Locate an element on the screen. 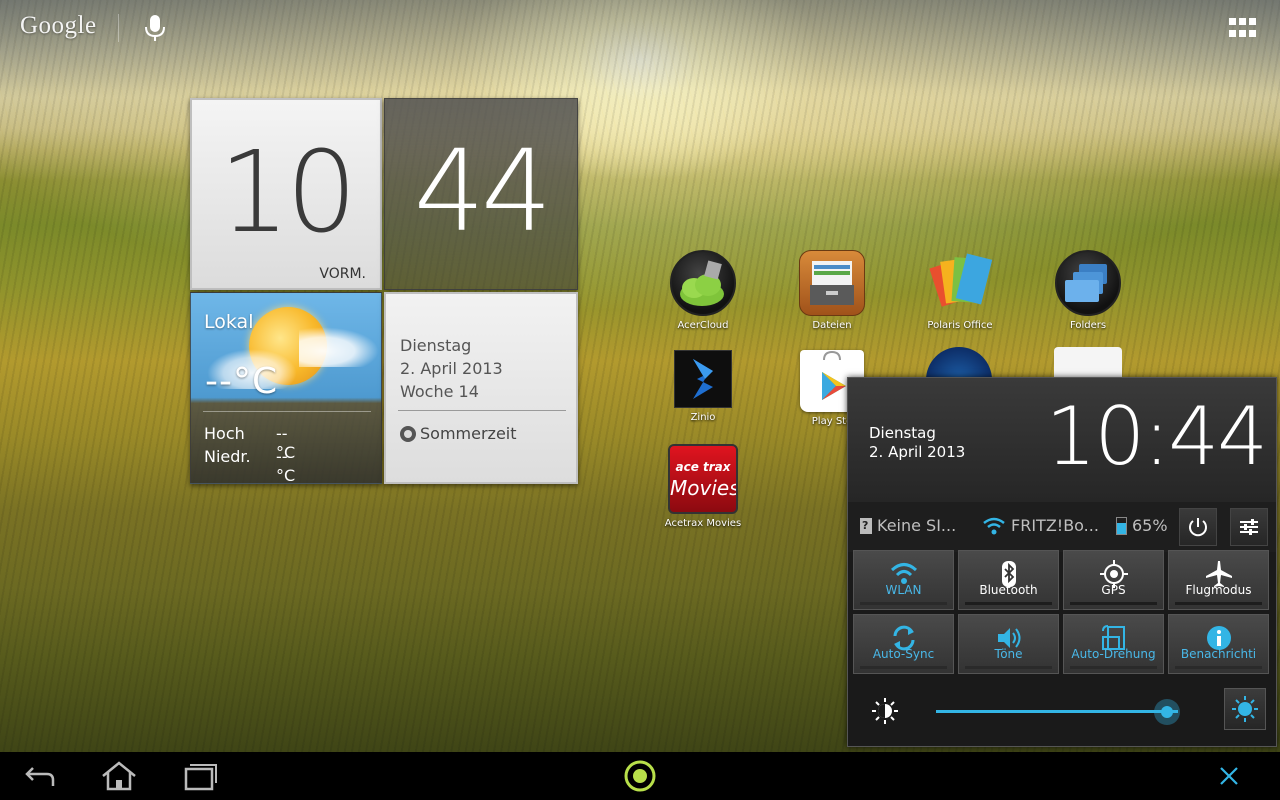  brightness-slider-thumb is located at coordinates (1167, 712).